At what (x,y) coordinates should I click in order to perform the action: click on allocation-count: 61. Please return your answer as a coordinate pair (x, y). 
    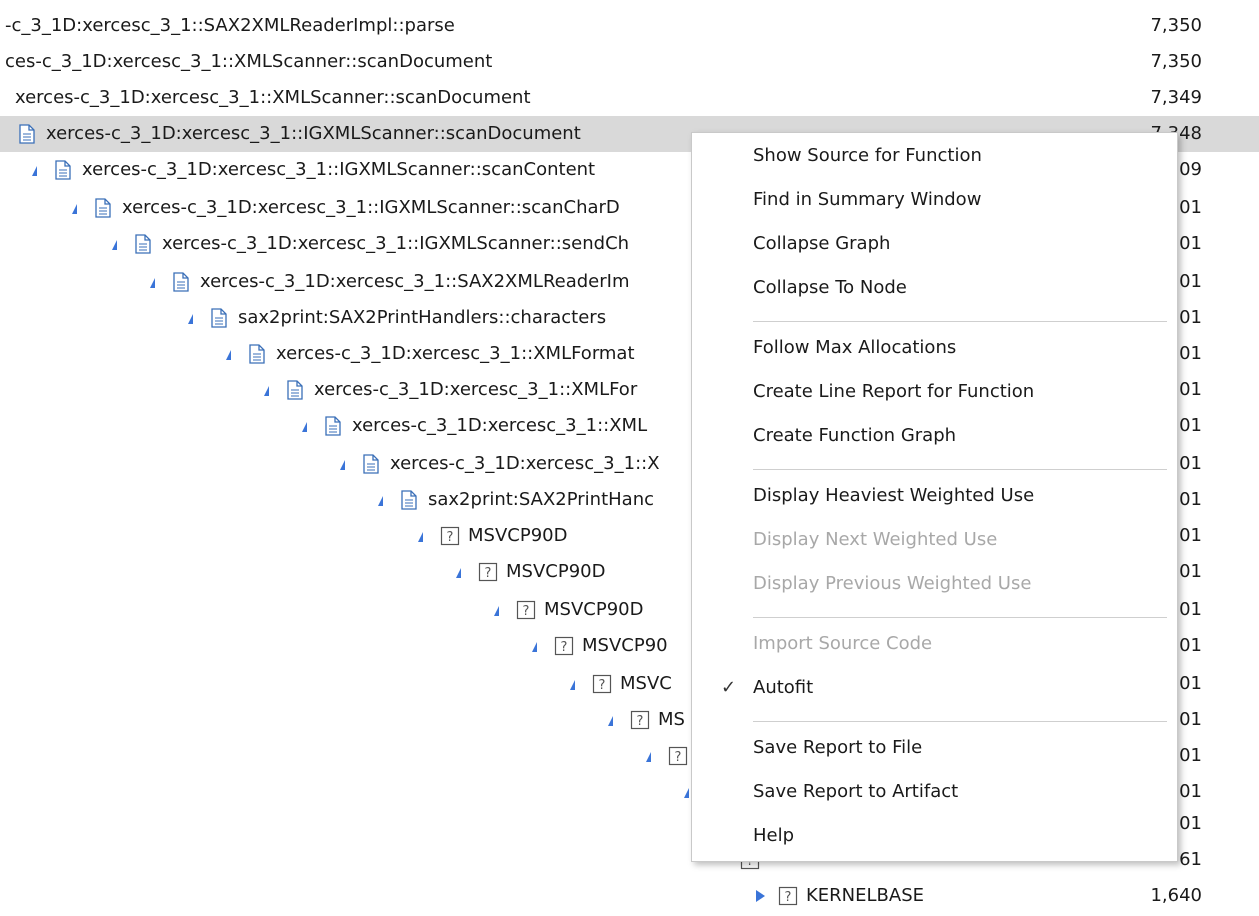
    Looking at the image, I should click on (1190, 859).